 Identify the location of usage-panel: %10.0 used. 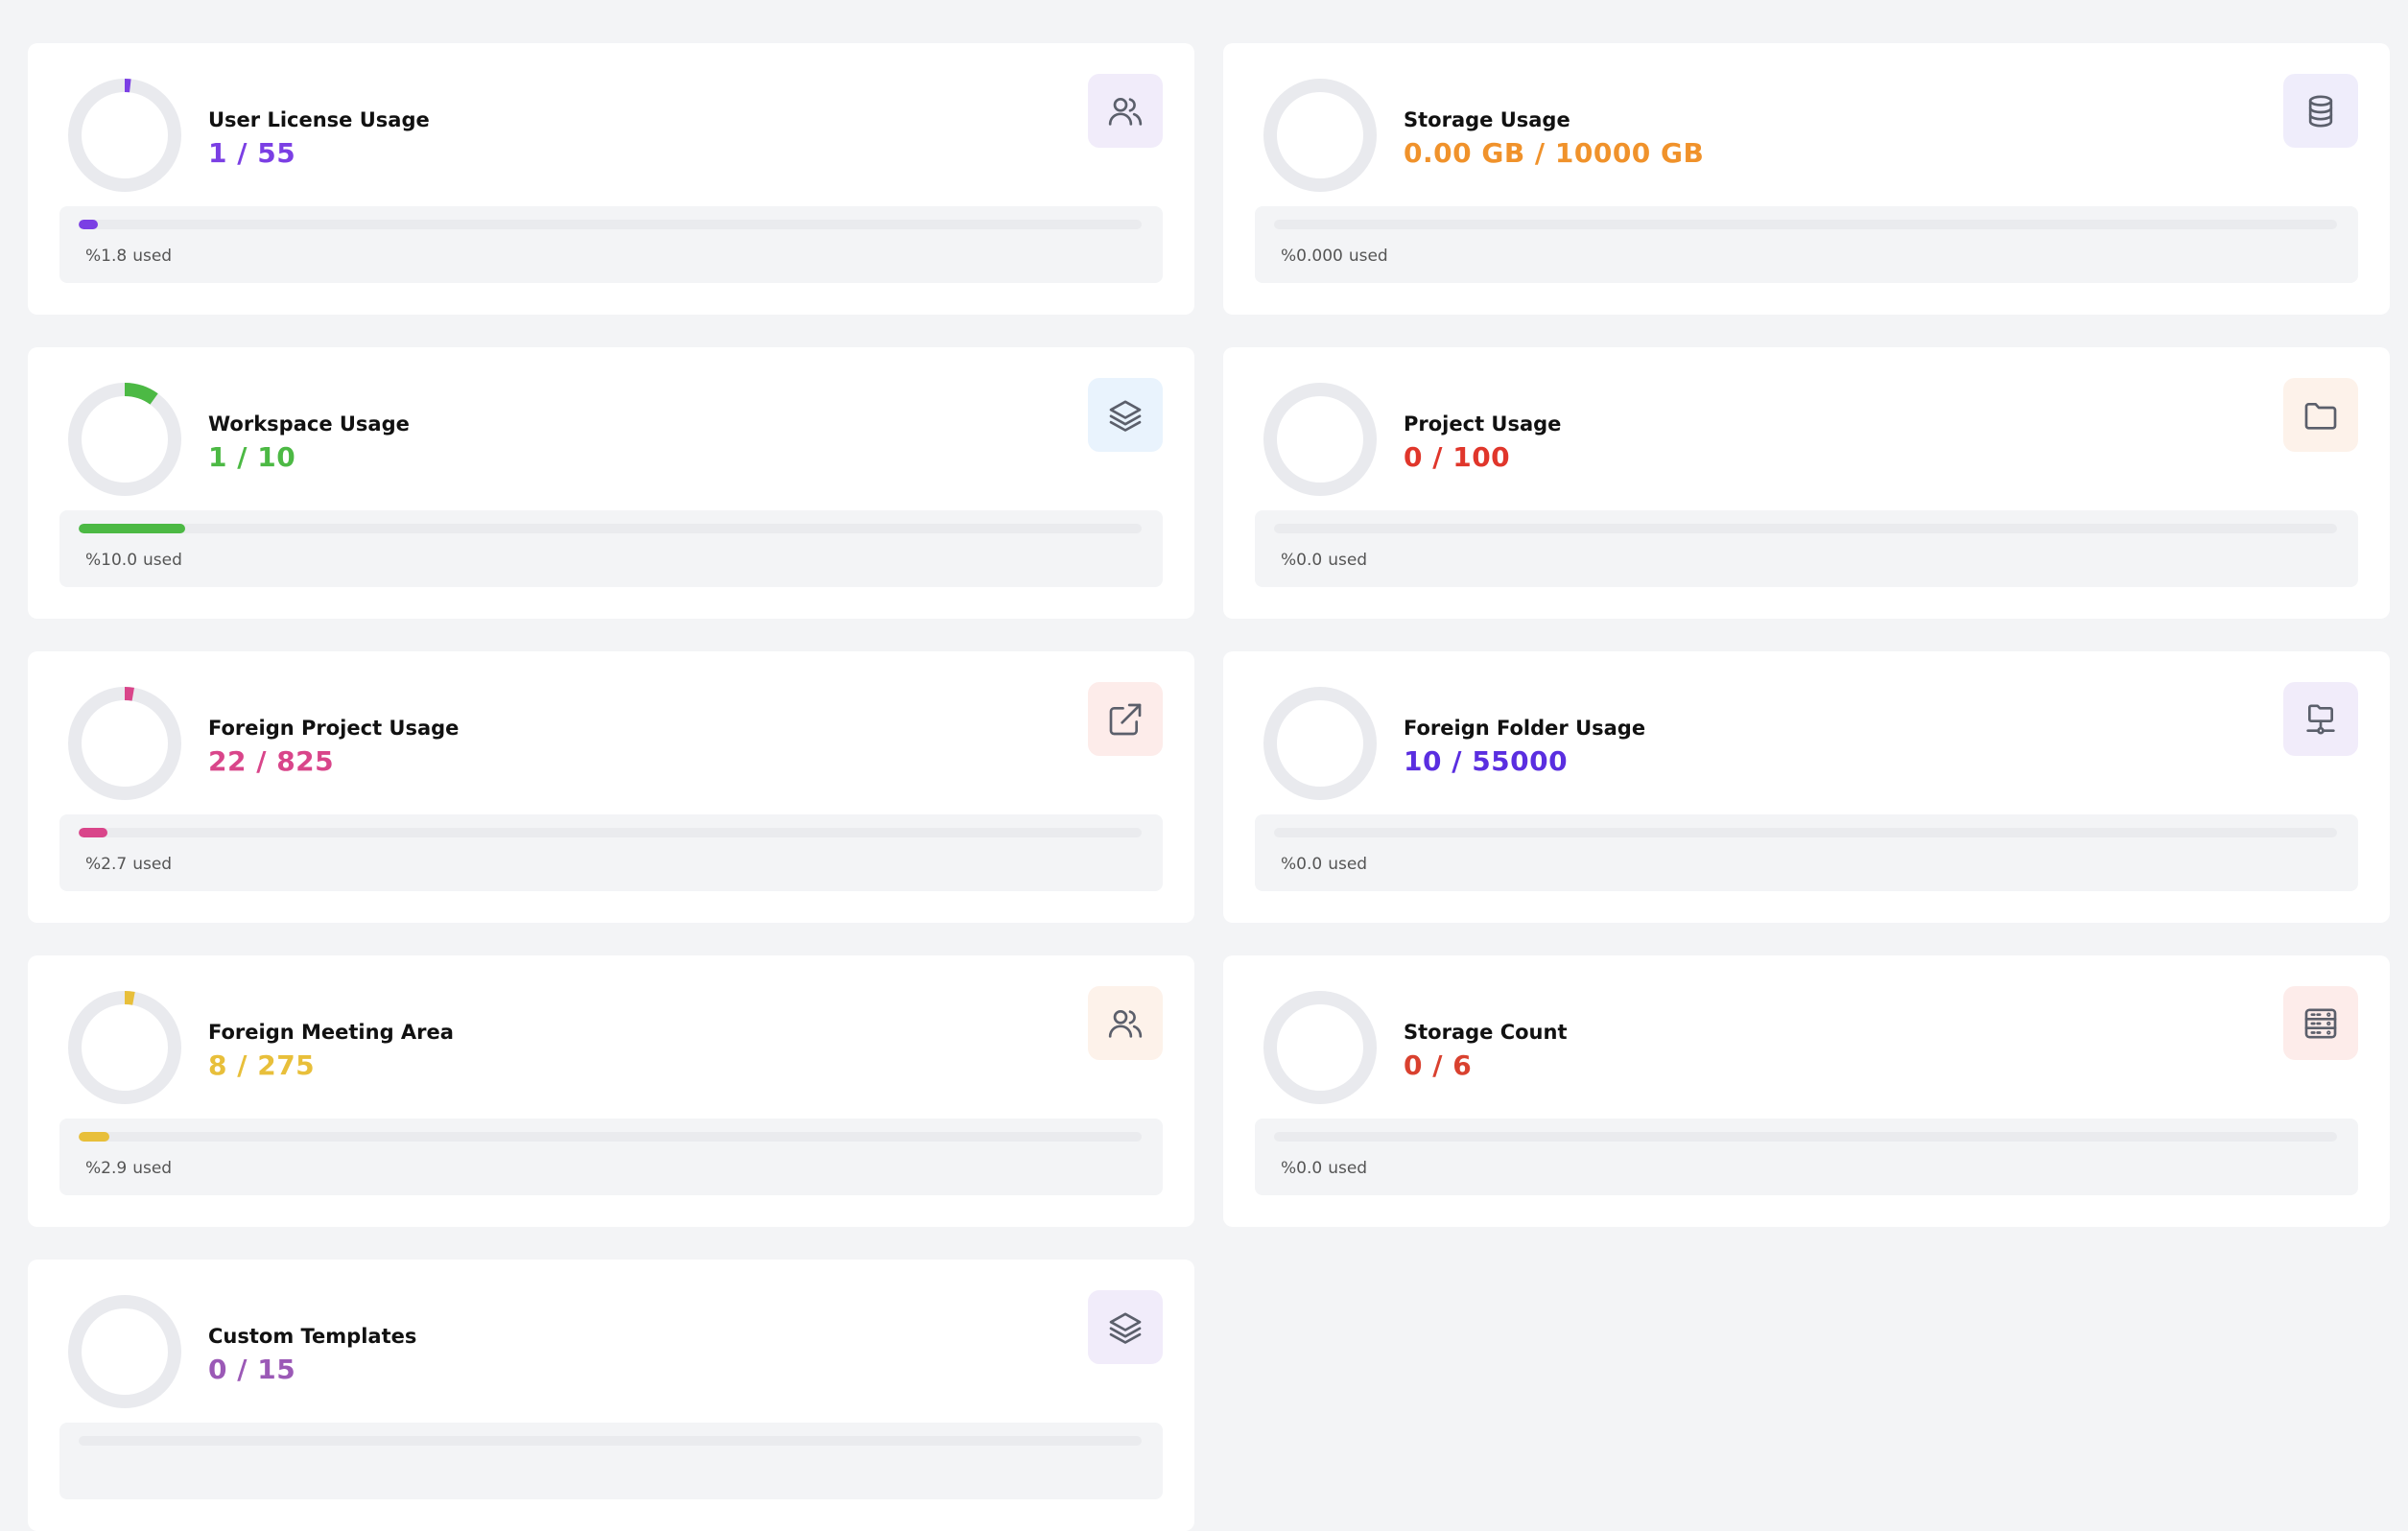
(611, 548).